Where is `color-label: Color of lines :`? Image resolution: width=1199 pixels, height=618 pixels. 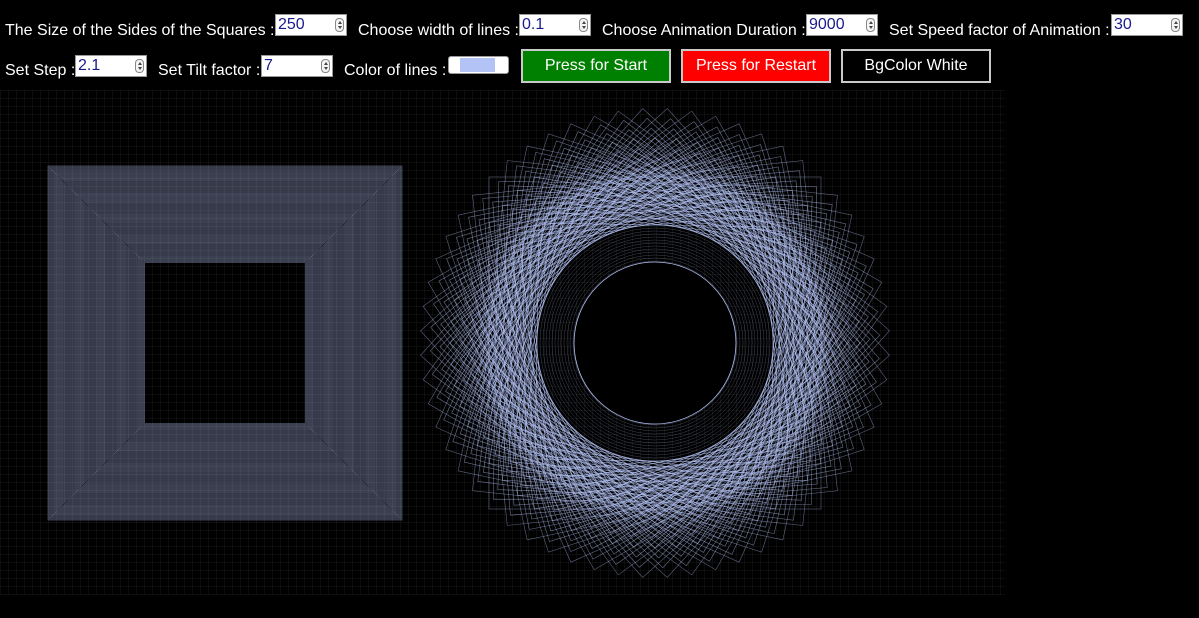
color-label: Color of lines : is located at coordinates (395, 70).